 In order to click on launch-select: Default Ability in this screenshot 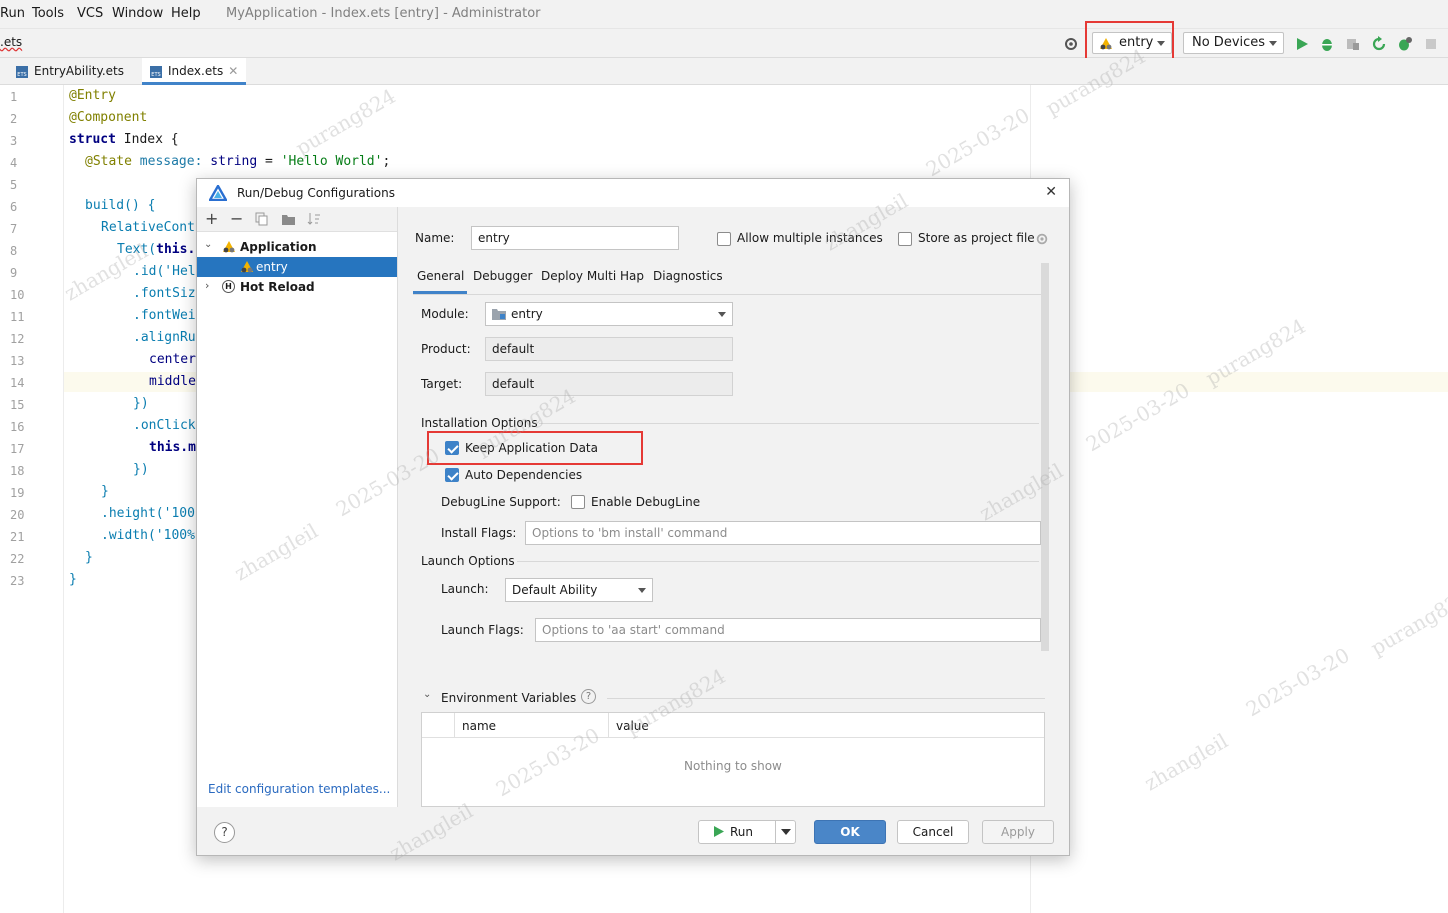, I will do `click(579, 590)`.